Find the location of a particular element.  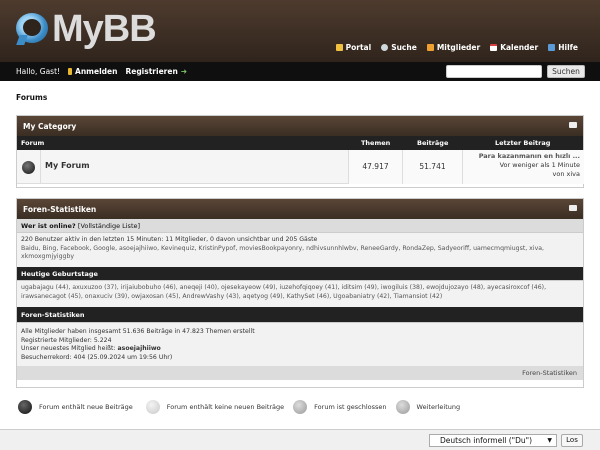

forum-posts-count: 51.741 is located at coordinates (432, 167).